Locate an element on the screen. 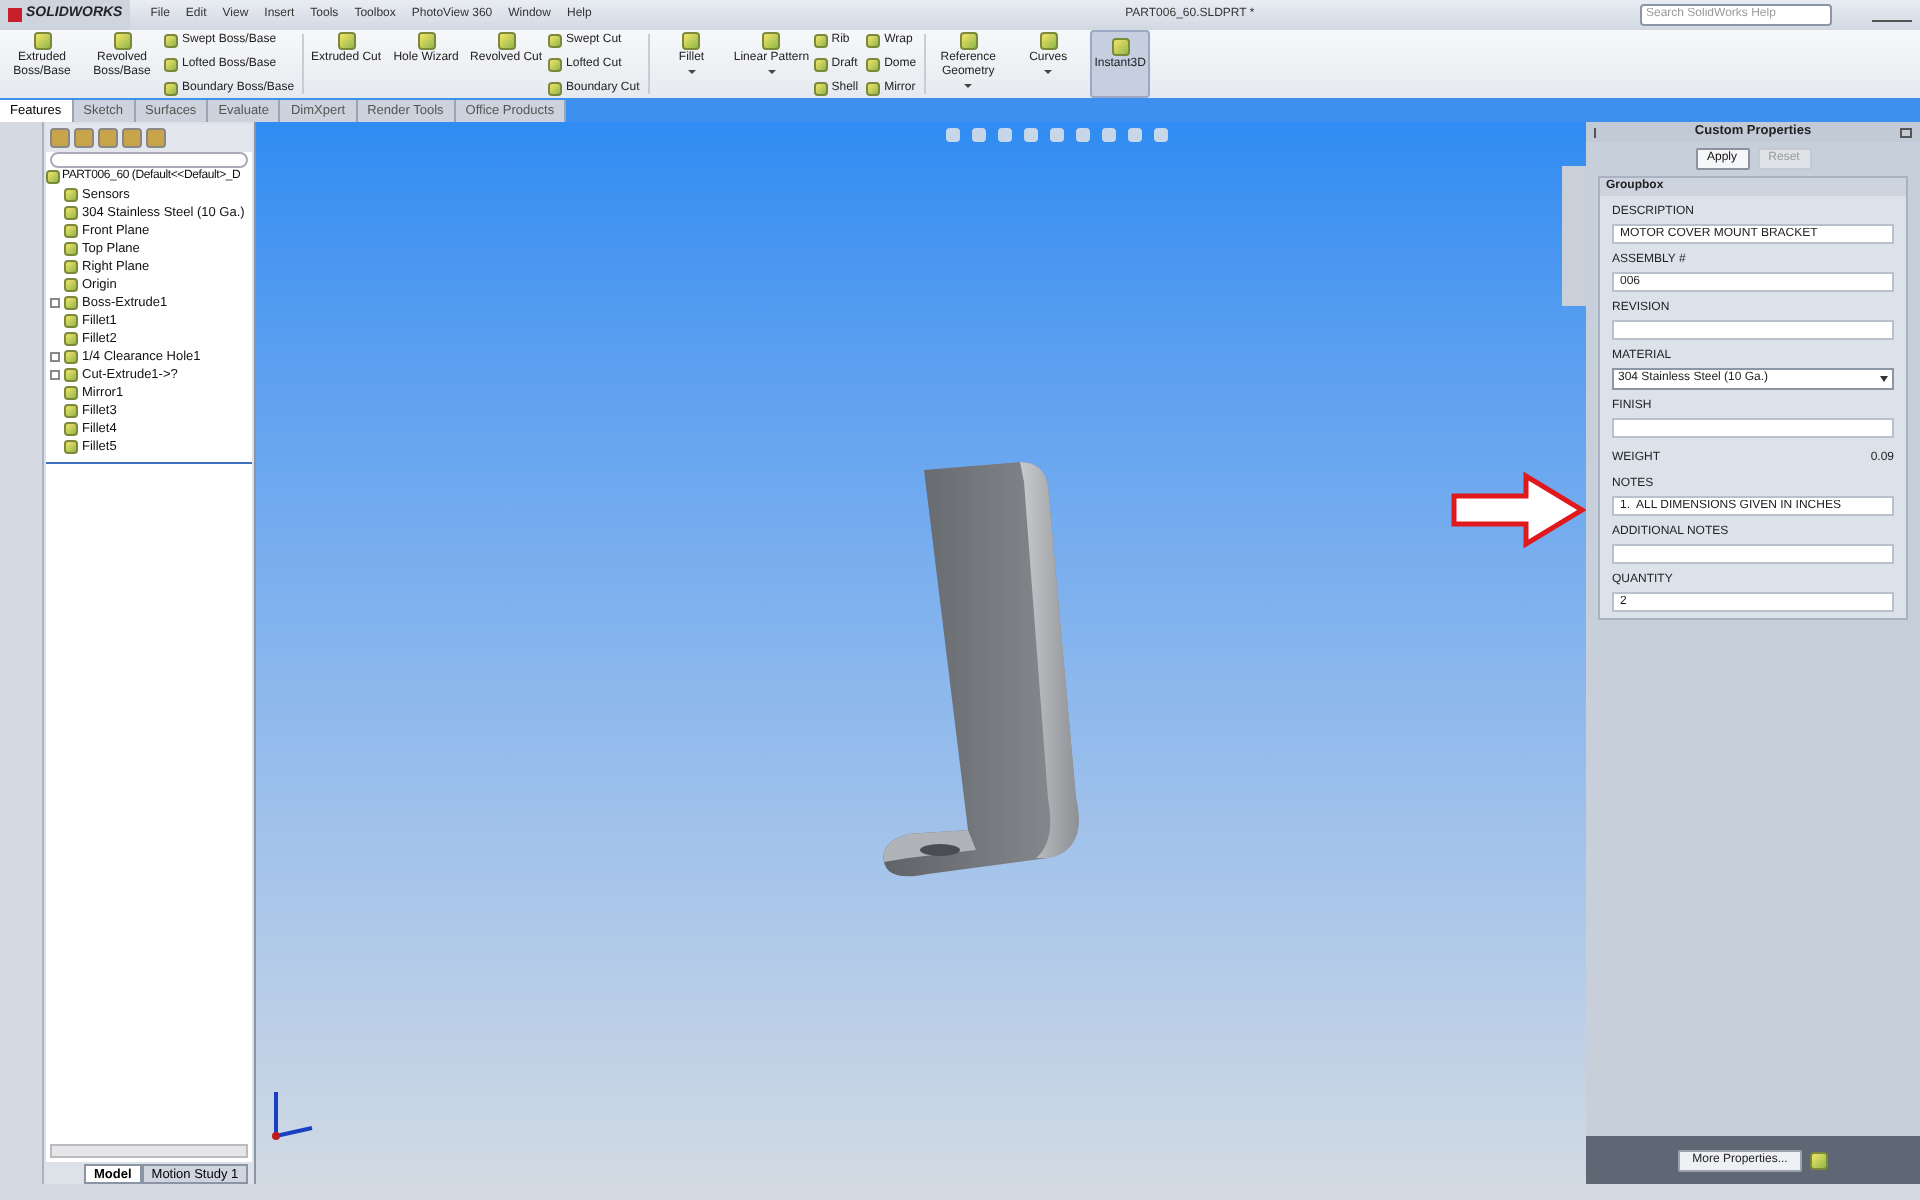 This screenshot has height=1200, width=1920. filter-field is located at coordinates (149, 160).